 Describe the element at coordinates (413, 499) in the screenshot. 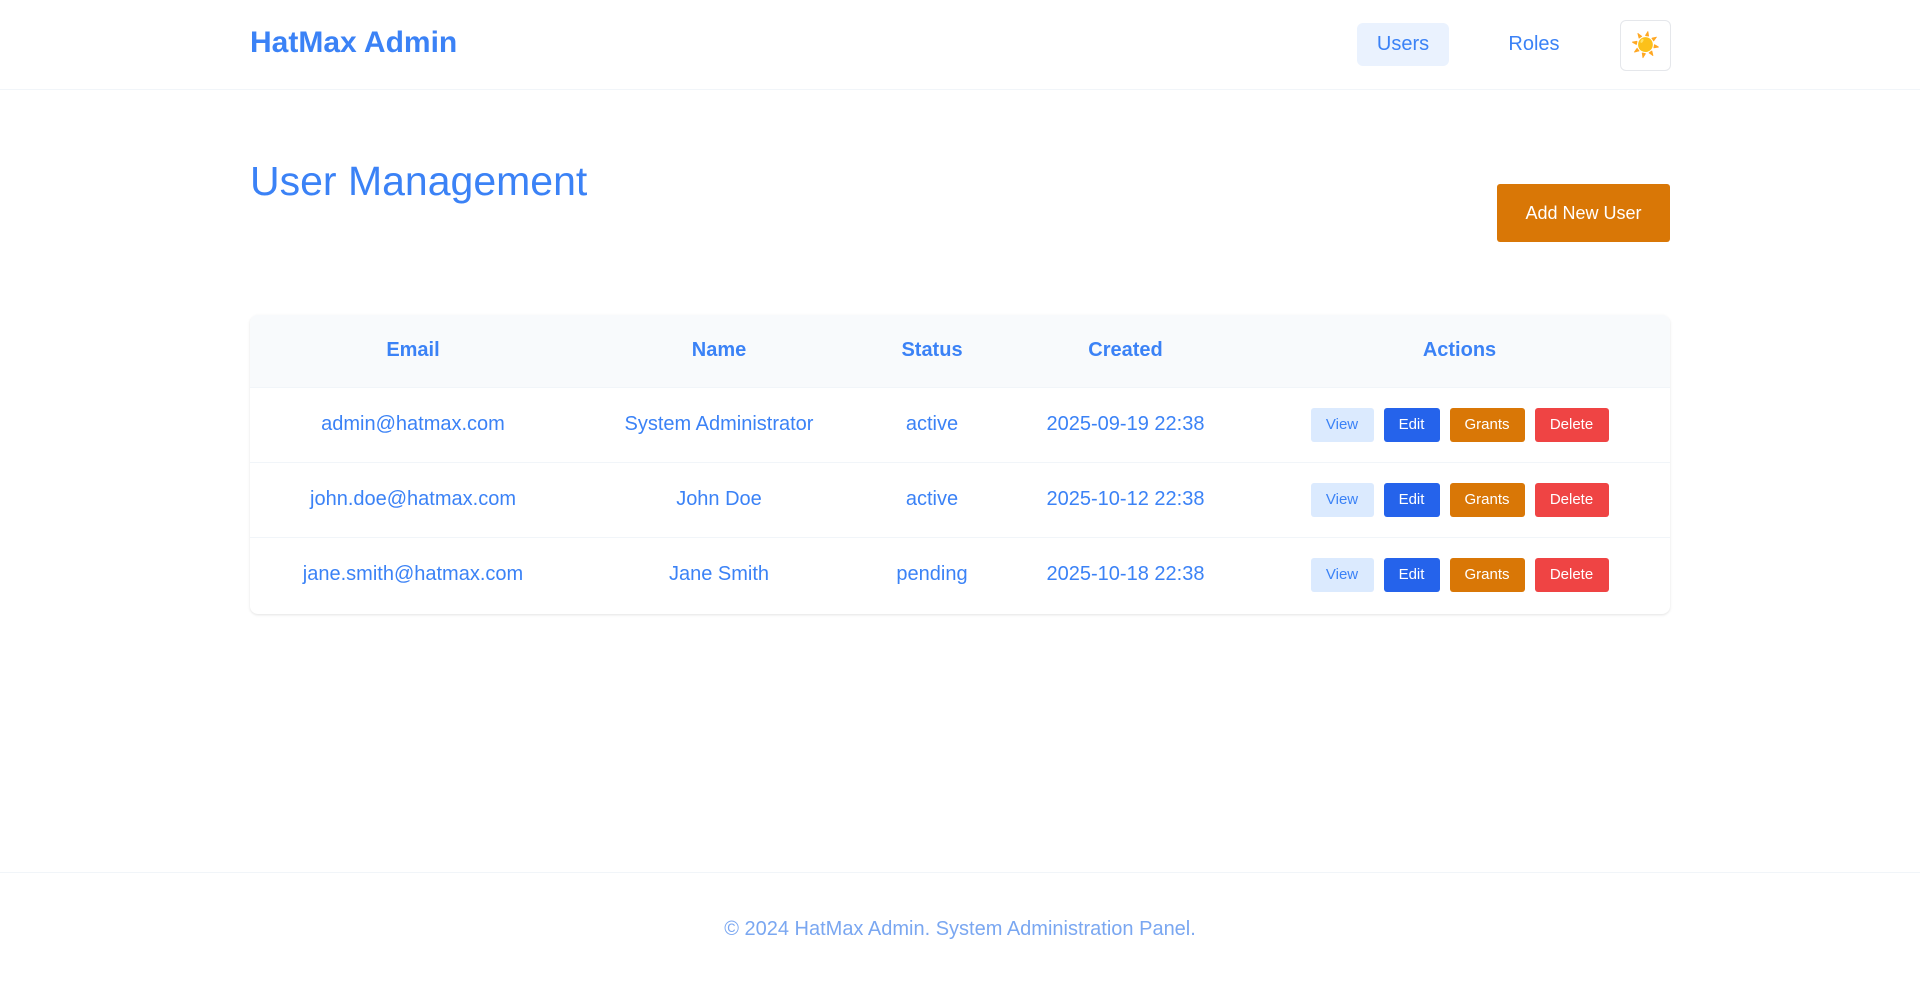

I see `cell-email: john.doe@hatmax.com` at that location.